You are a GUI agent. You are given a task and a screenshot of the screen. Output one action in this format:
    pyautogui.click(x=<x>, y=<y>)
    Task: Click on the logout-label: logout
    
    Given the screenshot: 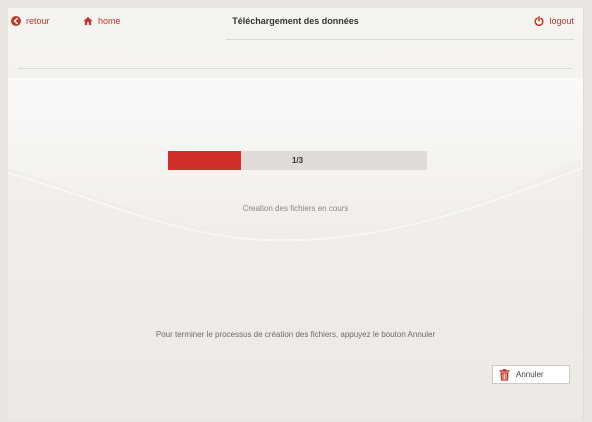 What is the action you would take?
    pyautogui.click(x=561, y=21)
    